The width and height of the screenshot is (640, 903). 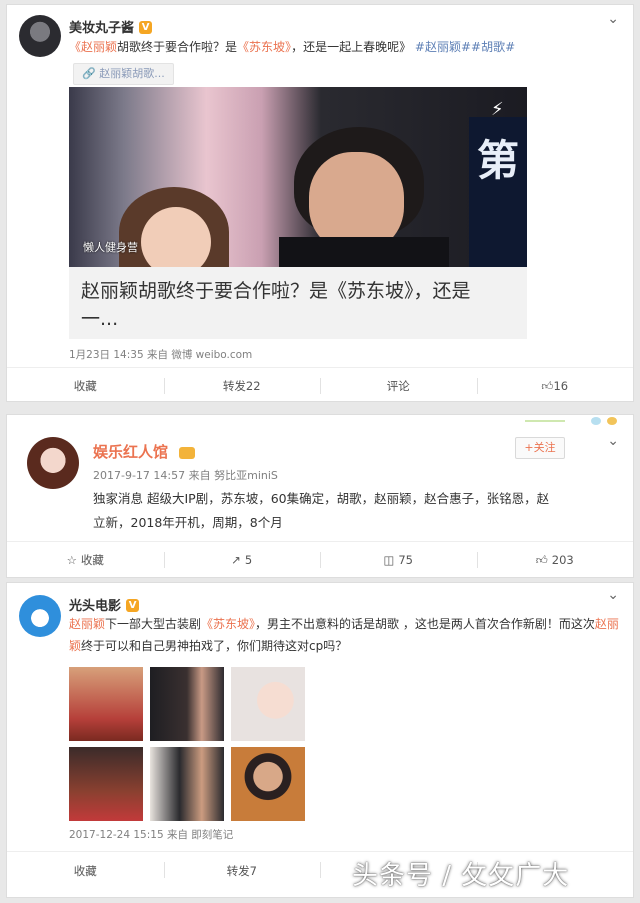 What do you see at coordinates (236, 560) in the screenshot?
I see `repost-icon: ↗` at bounding box center [236, 560].